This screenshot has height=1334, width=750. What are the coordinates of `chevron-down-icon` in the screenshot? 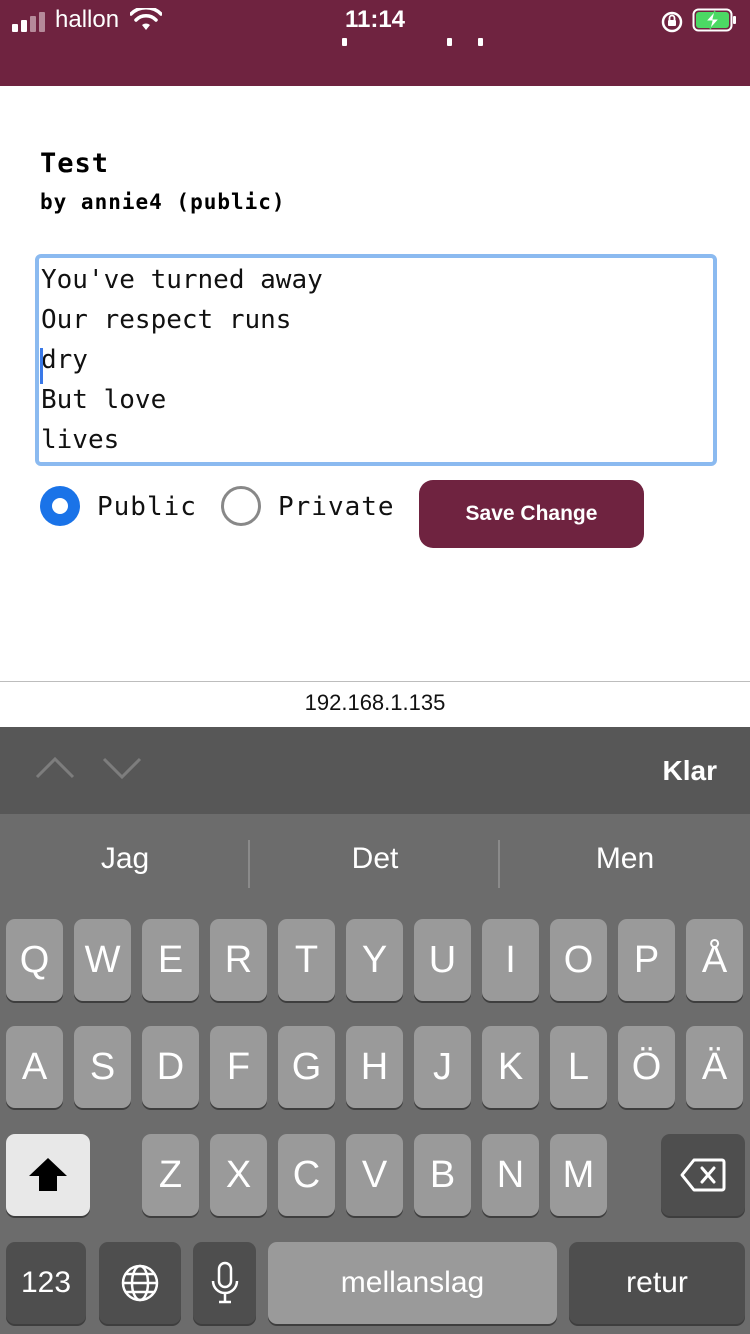 It's located at (122, 768).